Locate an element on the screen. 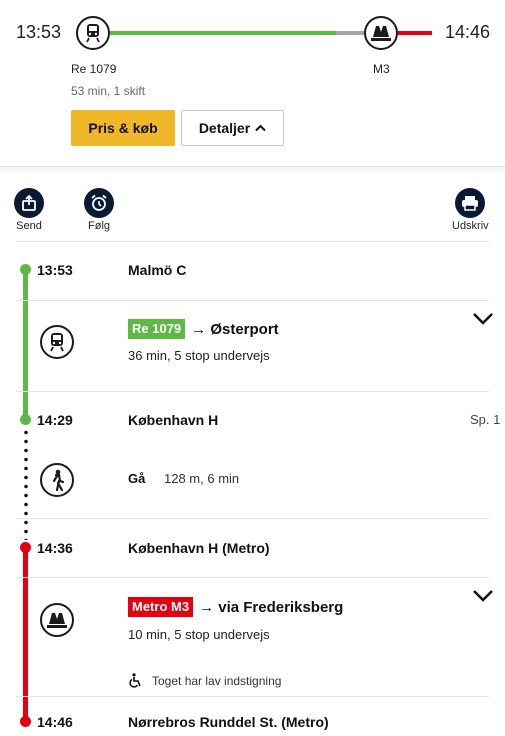  stop-time: 14:29 is located at coordinates (55, 420).